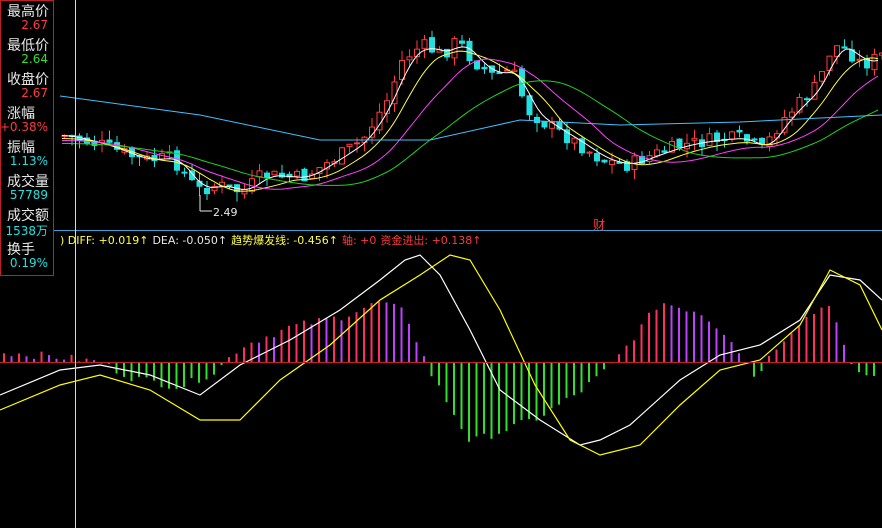 The height and width of the screenshot is (528, 882). I want to click on indicator-value: DEA: -0.050↑, so click(190, 240).